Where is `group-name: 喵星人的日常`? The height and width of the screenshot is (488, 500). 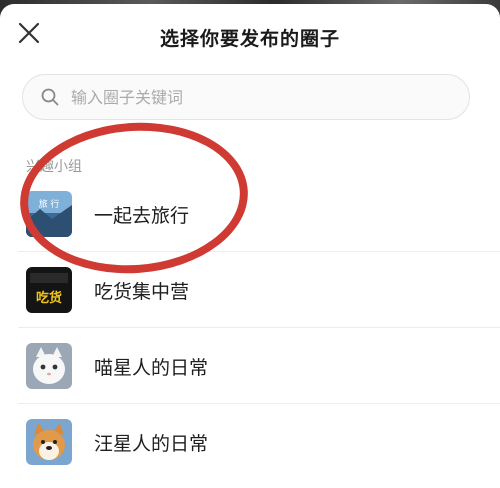 group-name: 喵星人的日常 is located at coordinates (151, 367).